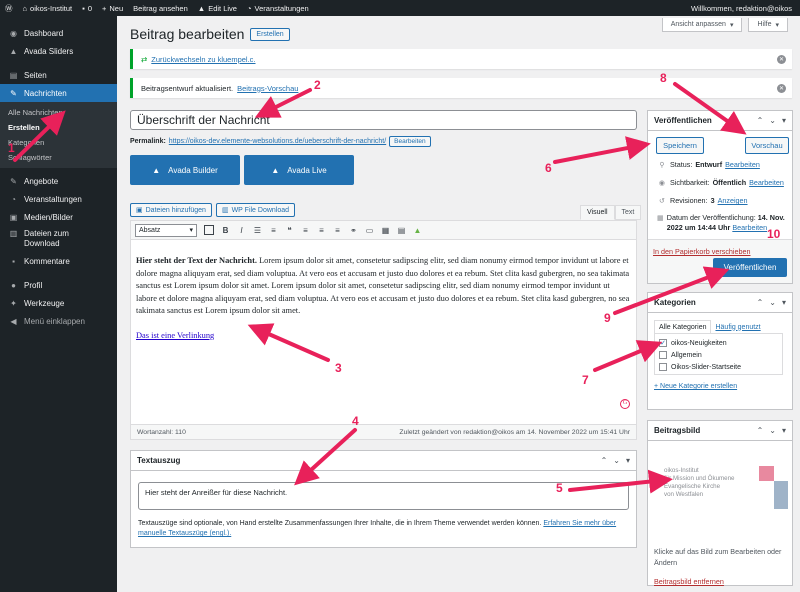 This screenshot has height=592, width=800. I want to click on avada-builder-button: ▲ Avada Builder, so click(185, 170).